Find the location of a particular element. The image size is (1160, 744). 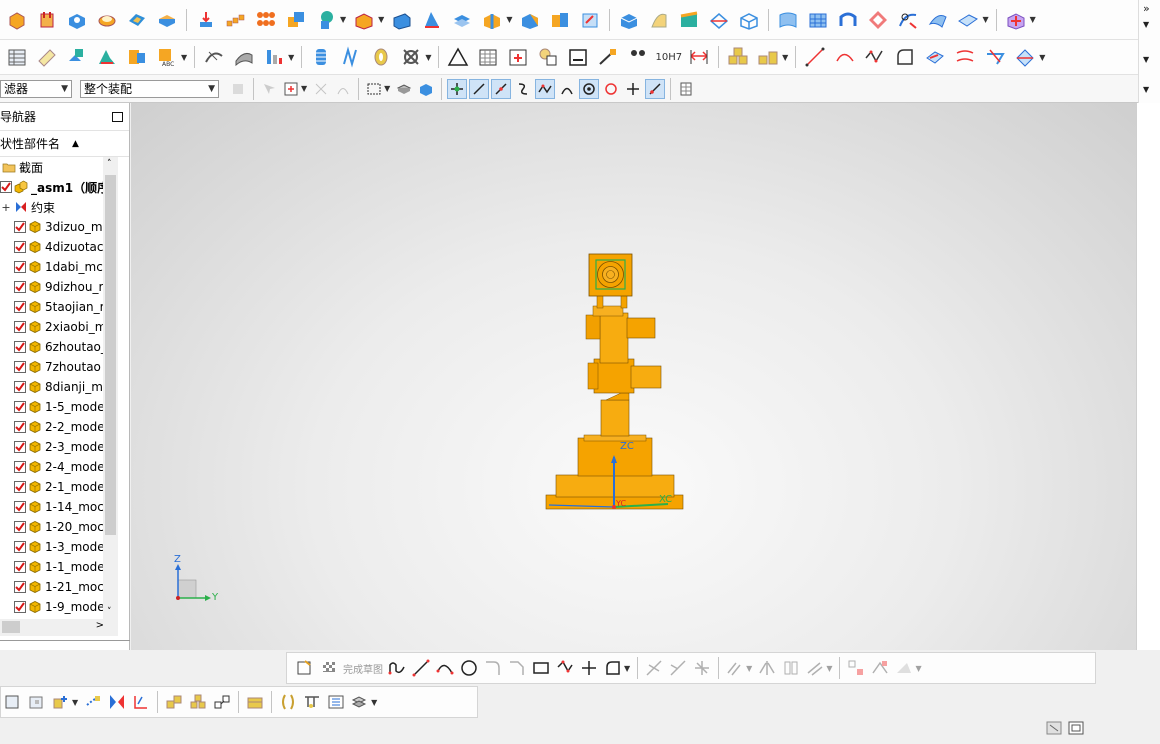

move-component-icon is located at coordinates (93, 702).